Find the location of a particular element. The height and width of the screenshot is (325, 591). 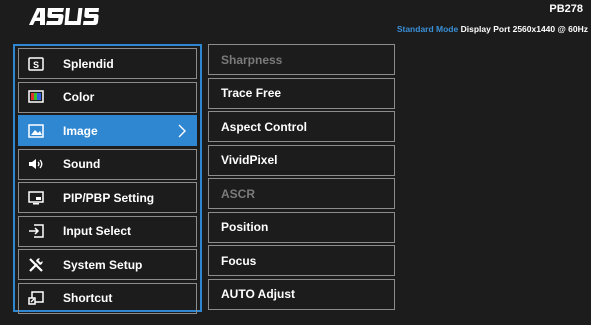

asus-logo is located at coordinates (64, 16).